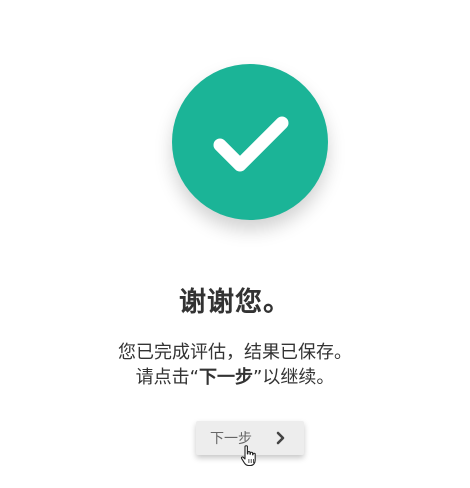 This screenshot has width=470, height=488. Describe the element at coordinates (235, 302) in the screenshot. I see `page-title: 谢谢您。` at that location.